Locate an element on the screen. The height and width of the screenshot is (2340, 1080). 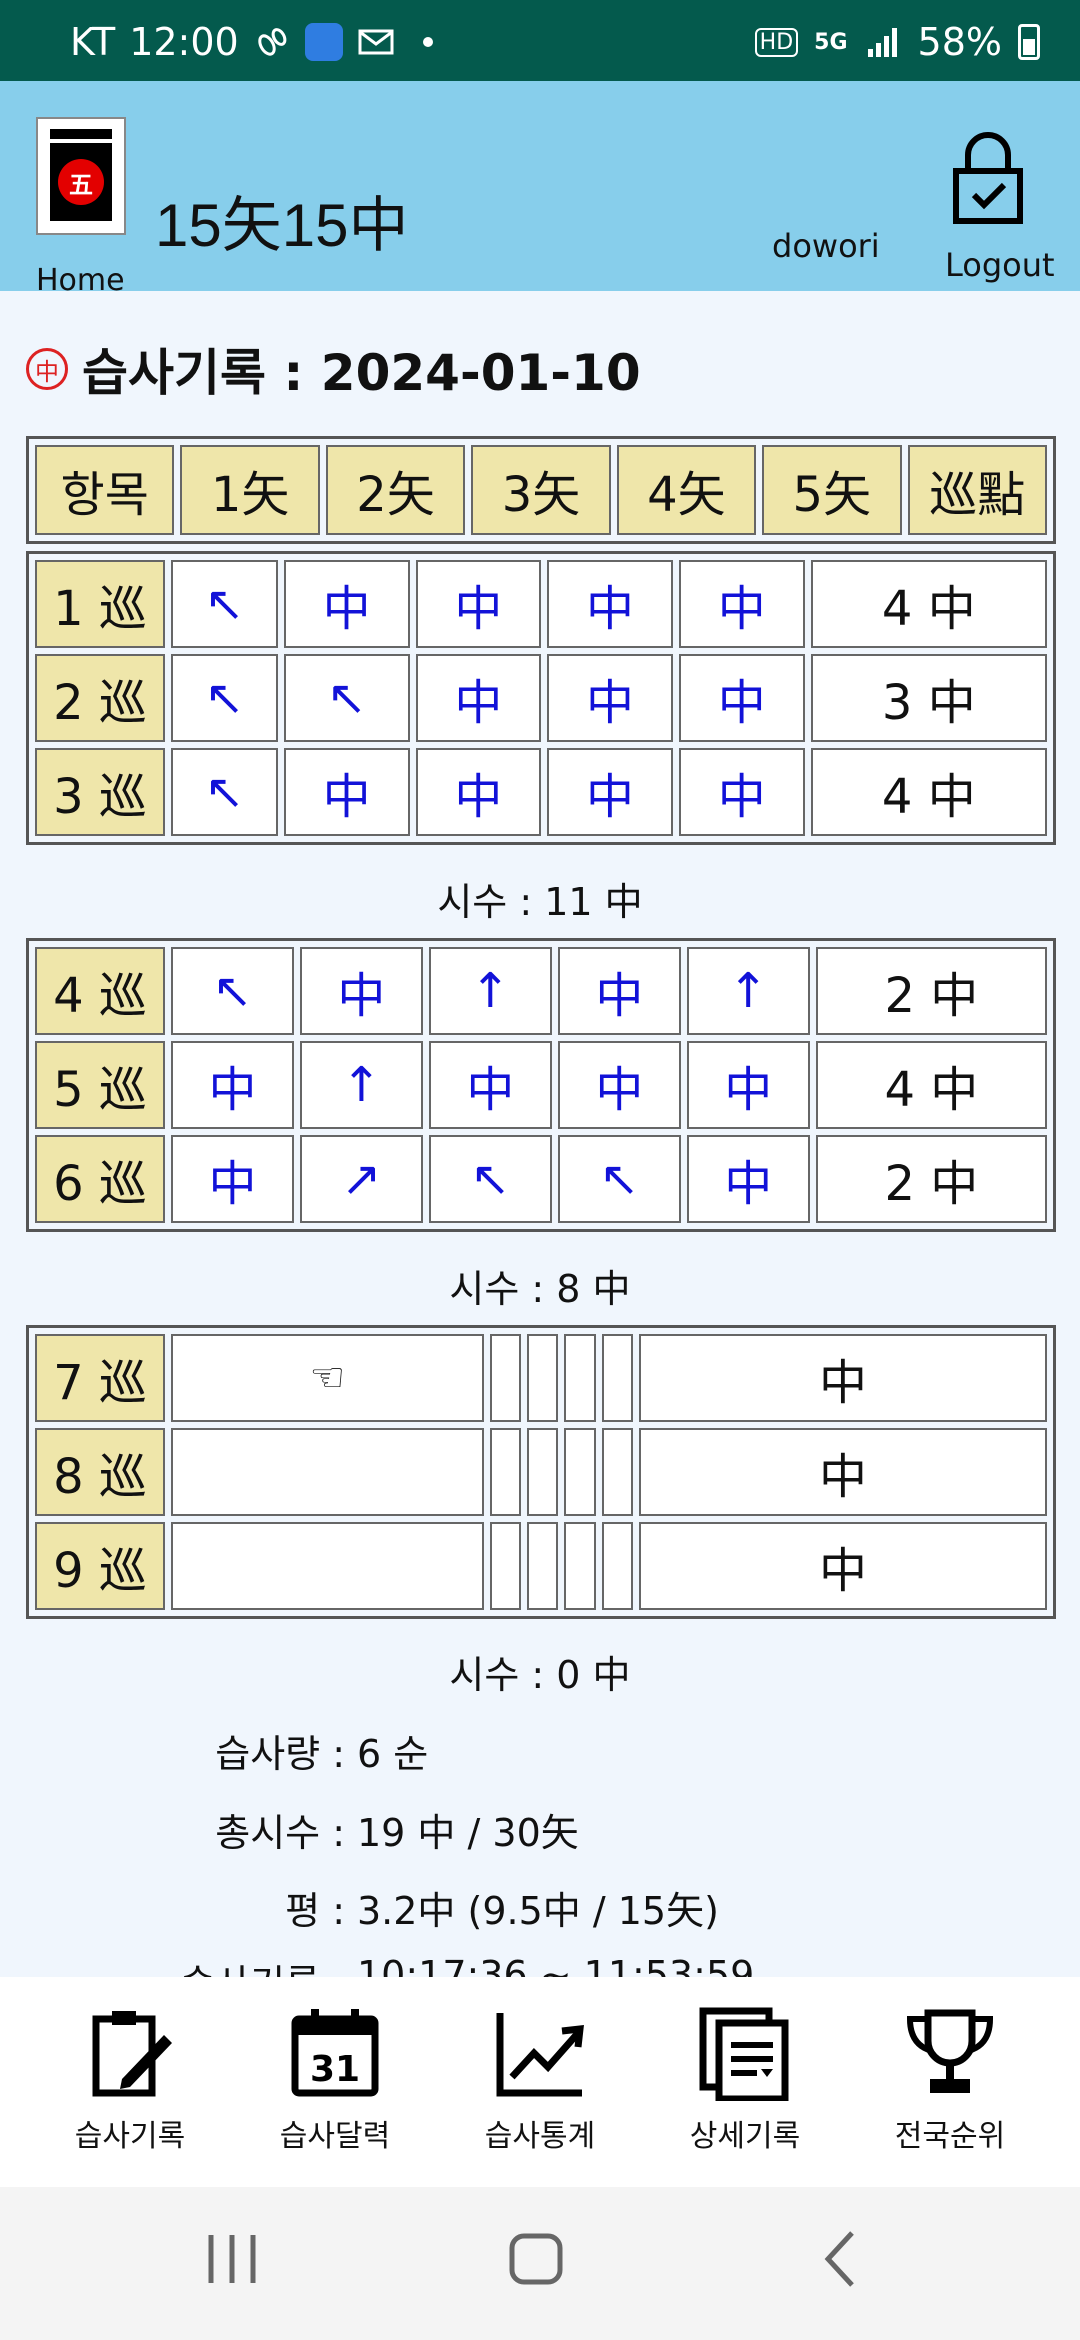
logout-button: Logout is located at coordinates (1000, 265).